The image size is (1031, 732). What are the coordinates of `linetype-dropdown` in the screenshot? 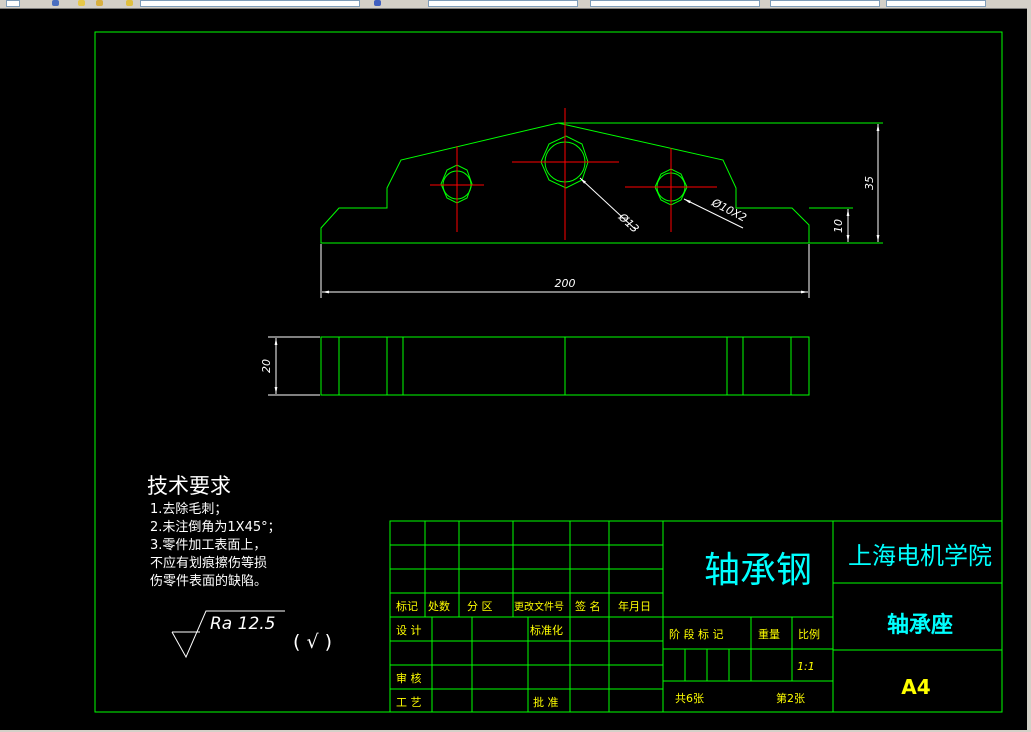 It's located at (675, 3).